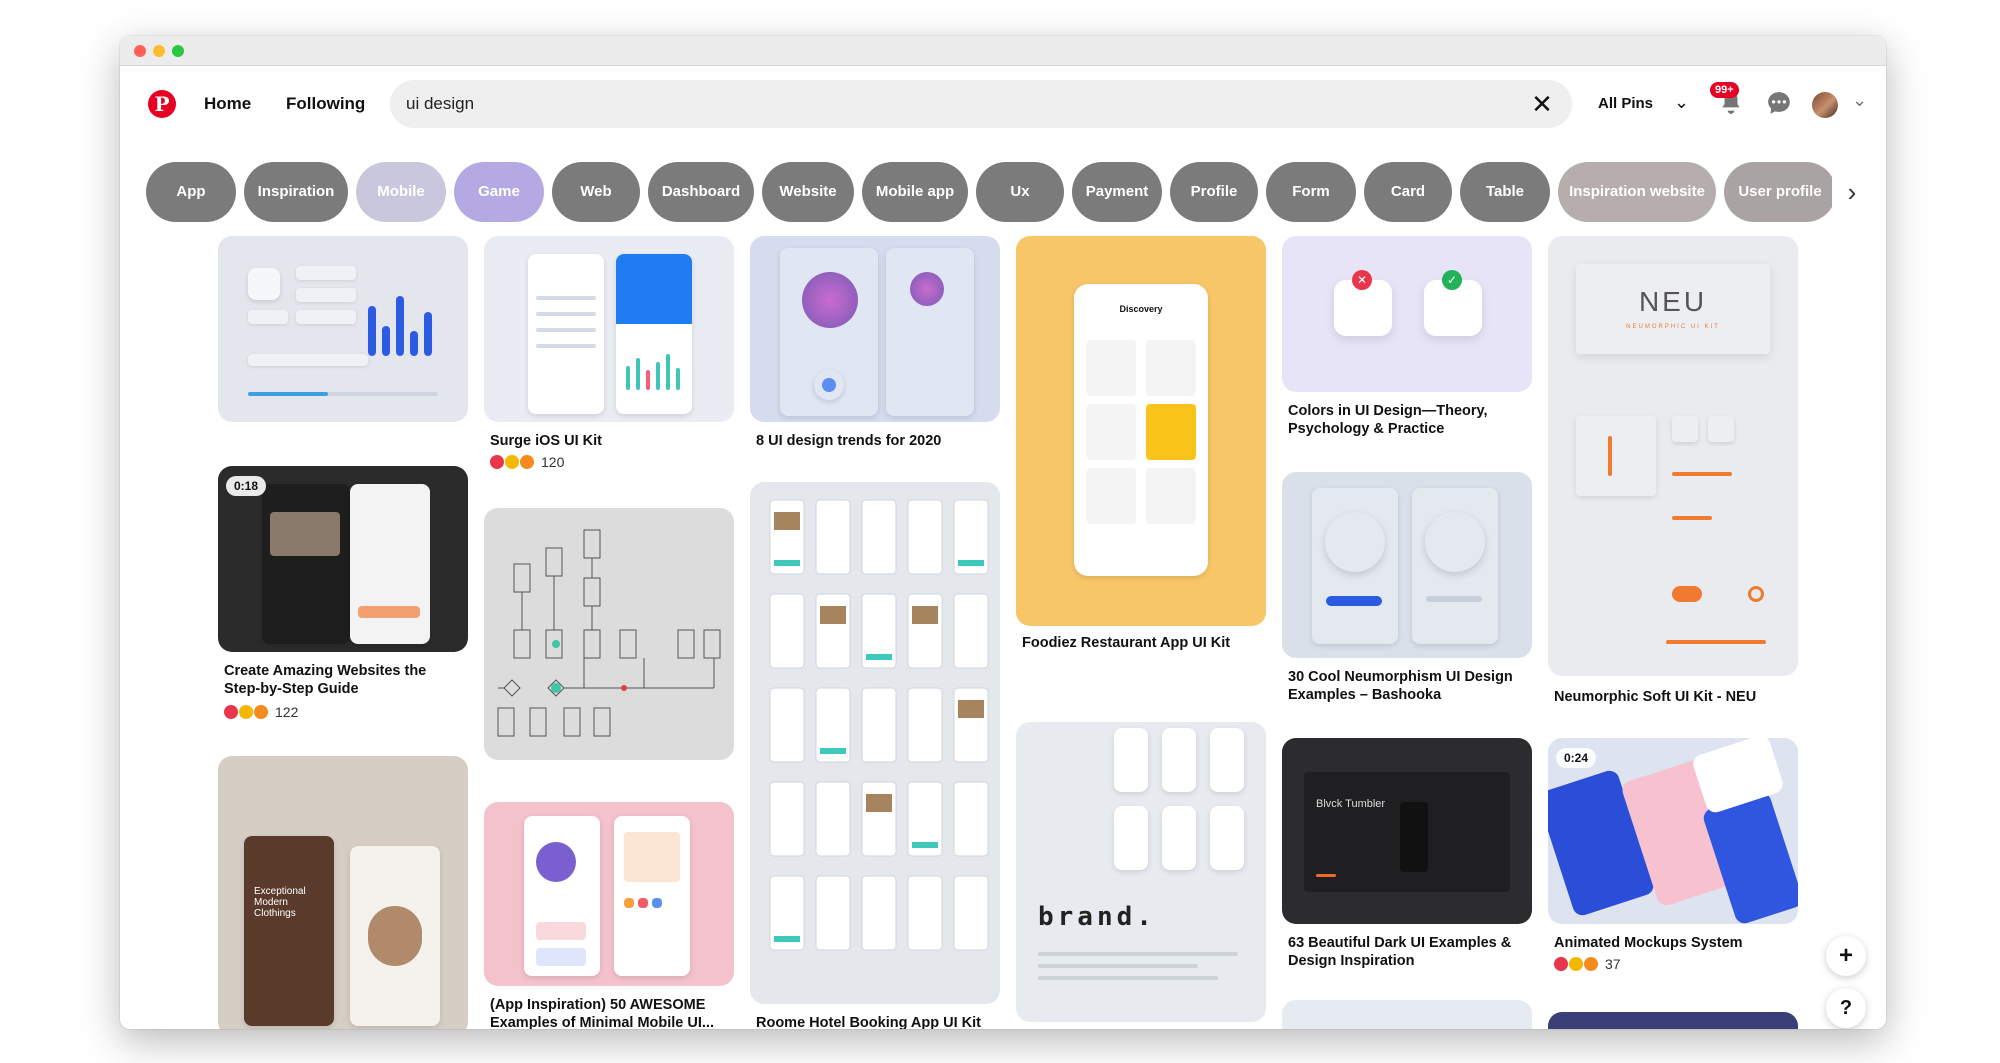 The height and width of the screenshot is (1063, 2000). What do you see at coordinates (869, 1022) in the screenshot?
I see `pin-title: Roome Hotel Booking App UI Kit` at bounding box center [869, 1022].